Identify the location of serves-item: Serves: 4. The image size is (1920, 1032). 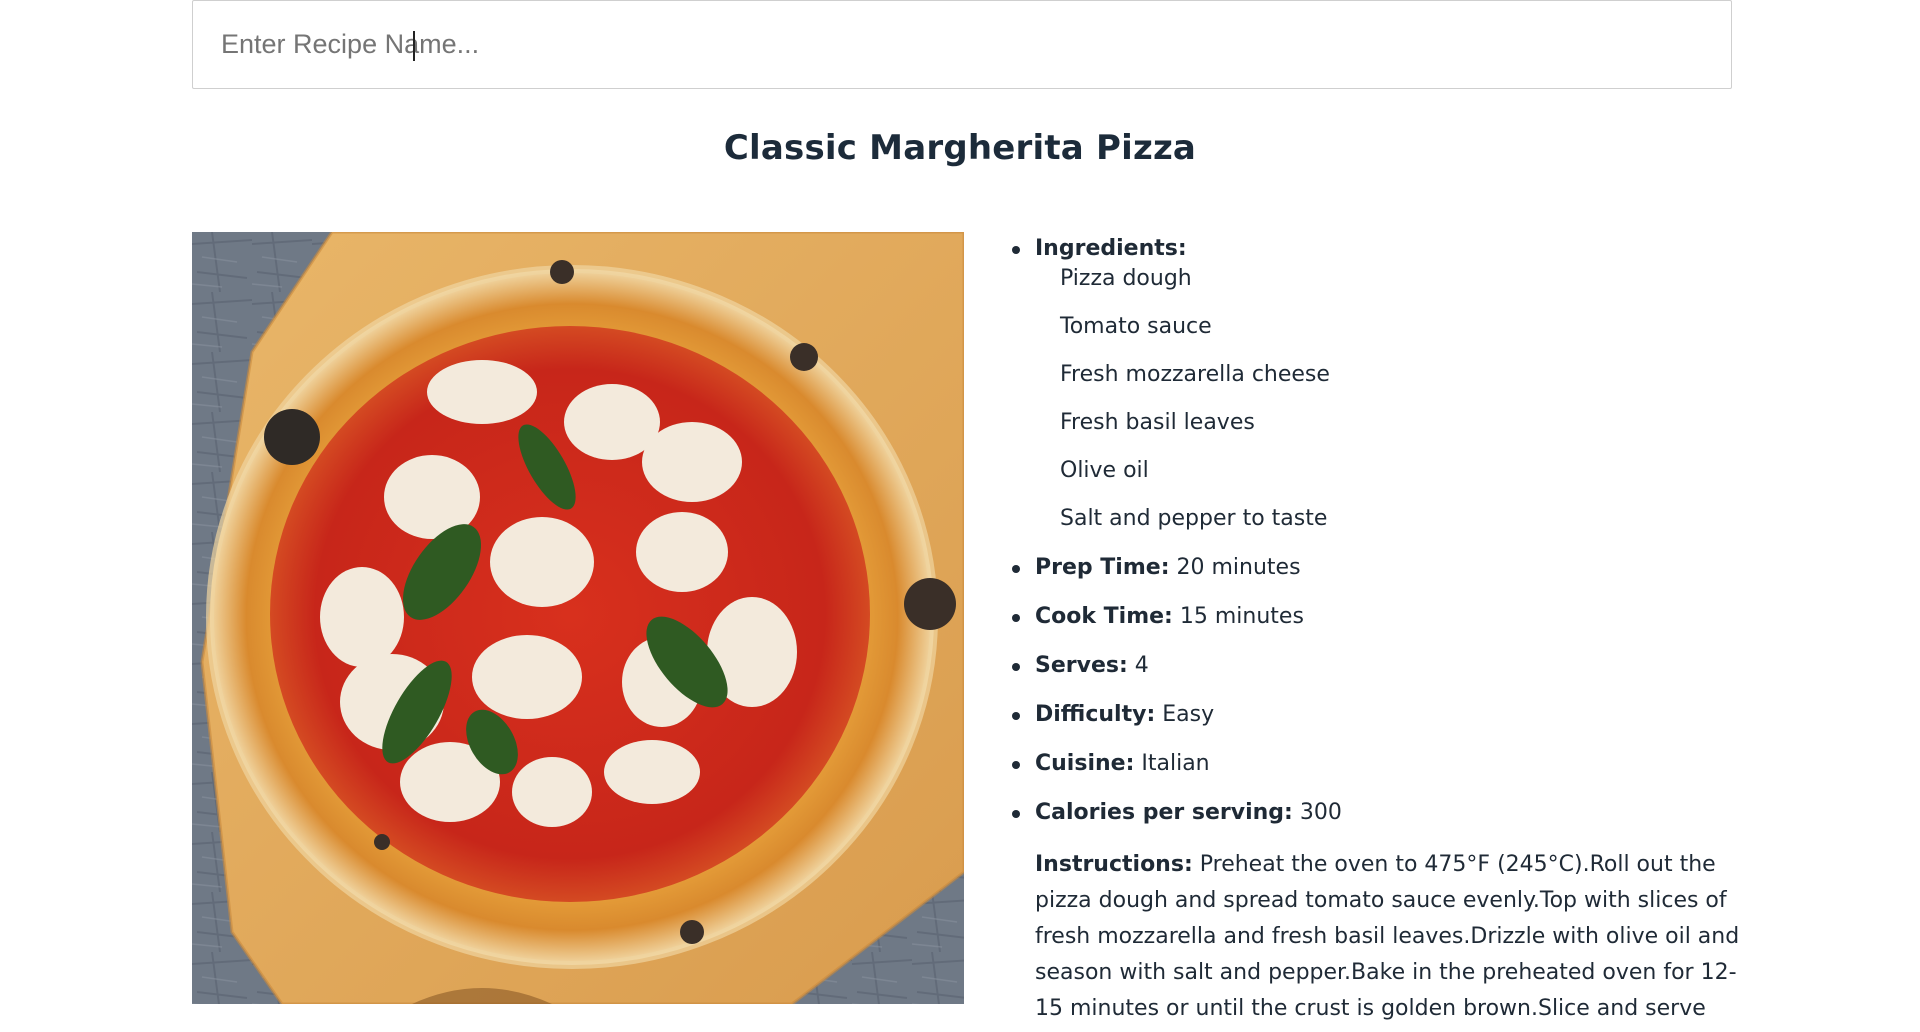
(1376, 666).